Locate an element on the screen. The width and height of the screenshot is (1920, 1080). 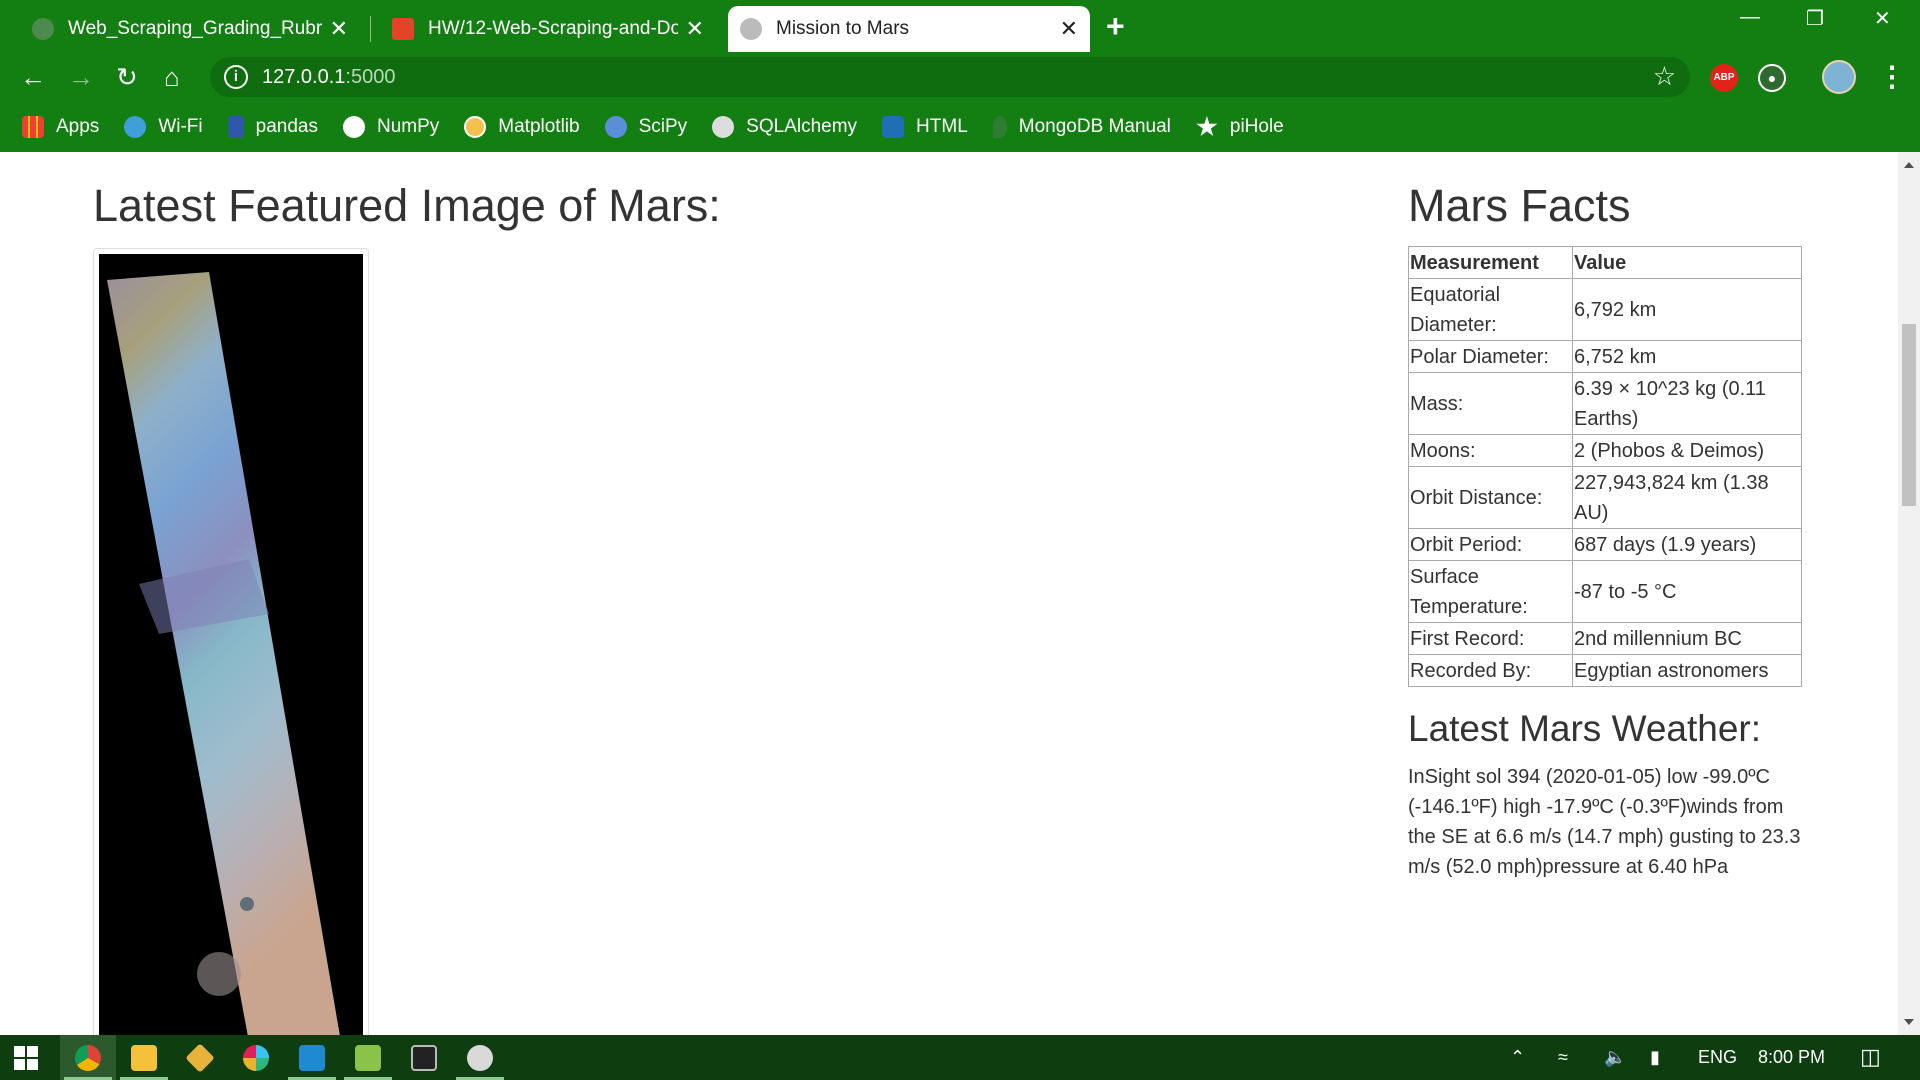
browser-toolbar: ← → ↻ ⌂ i 127.0.0.1:5000 ☆ ABP ● ⋮ is located at coordinates (960, 77).